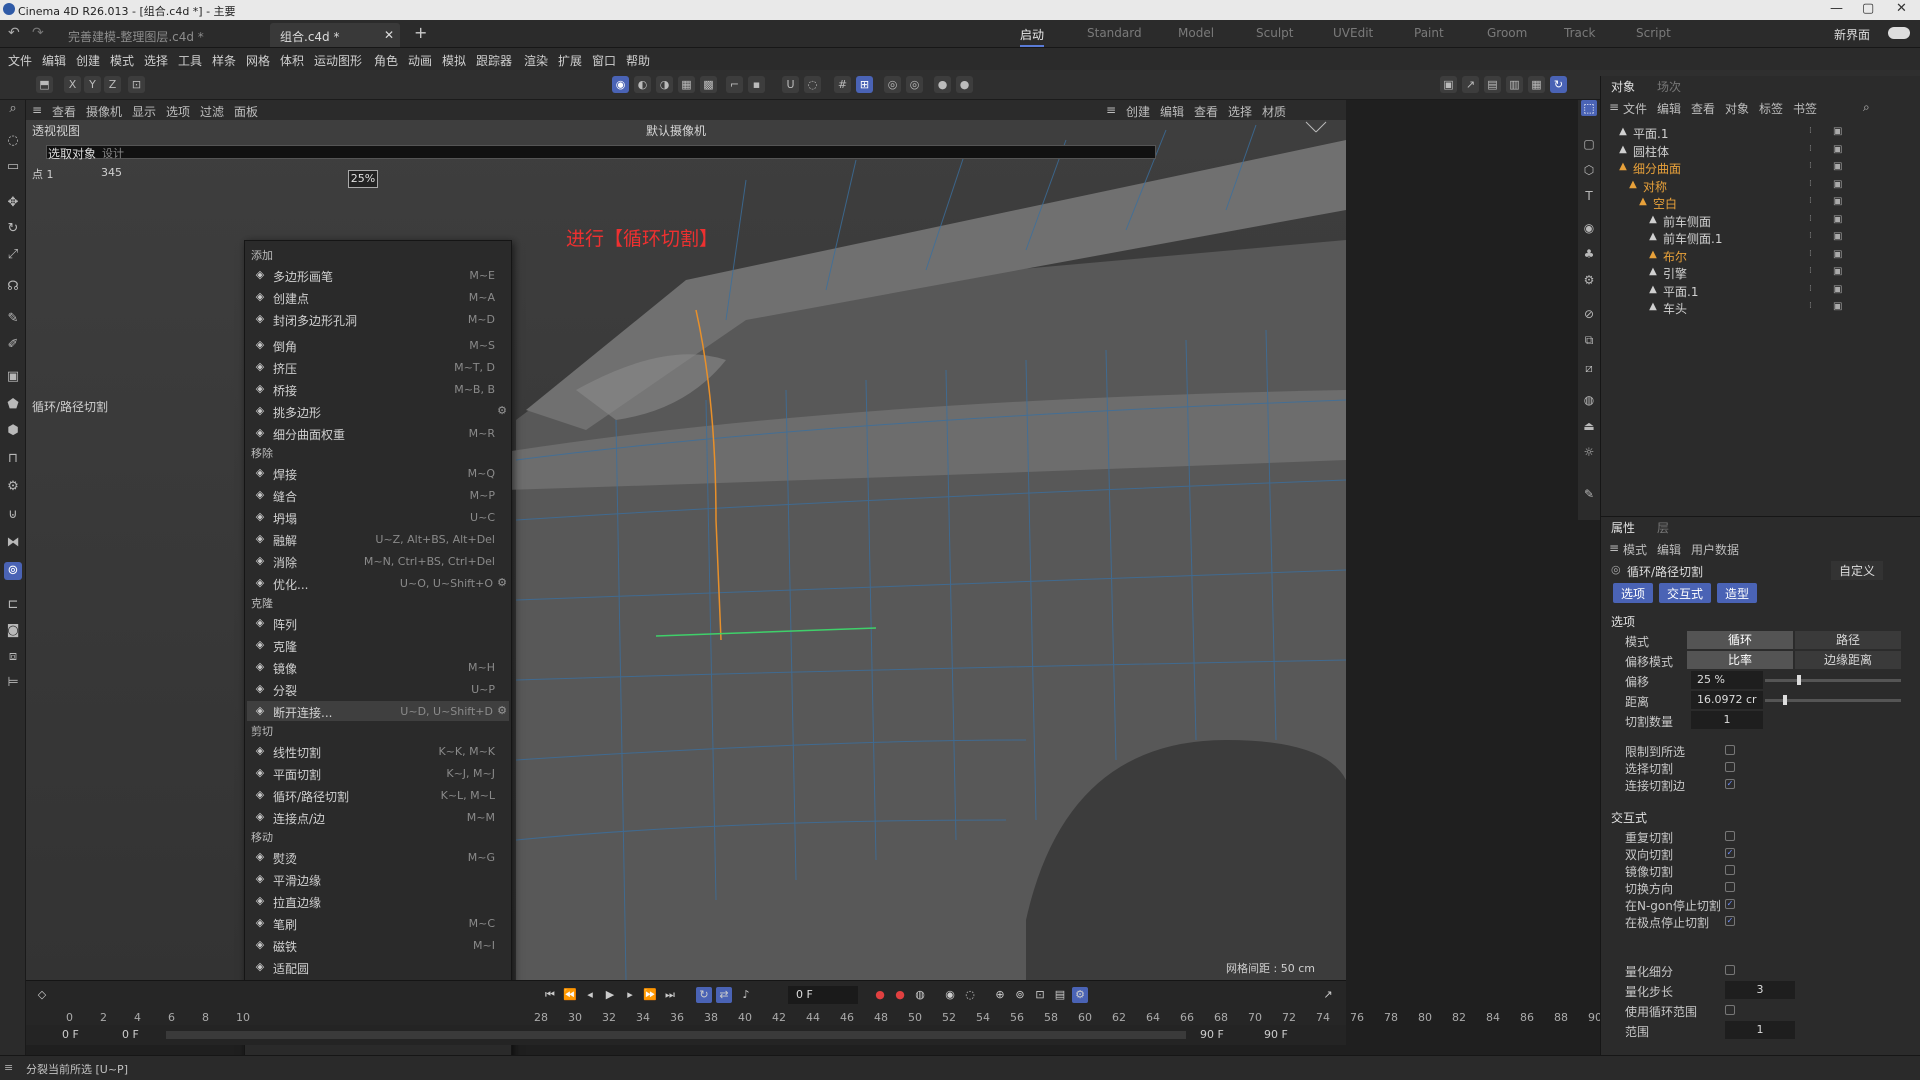  Describe the element at coordinates (550, 995) in the screenshot. I see `go-start-icon: ⏮` at that location.